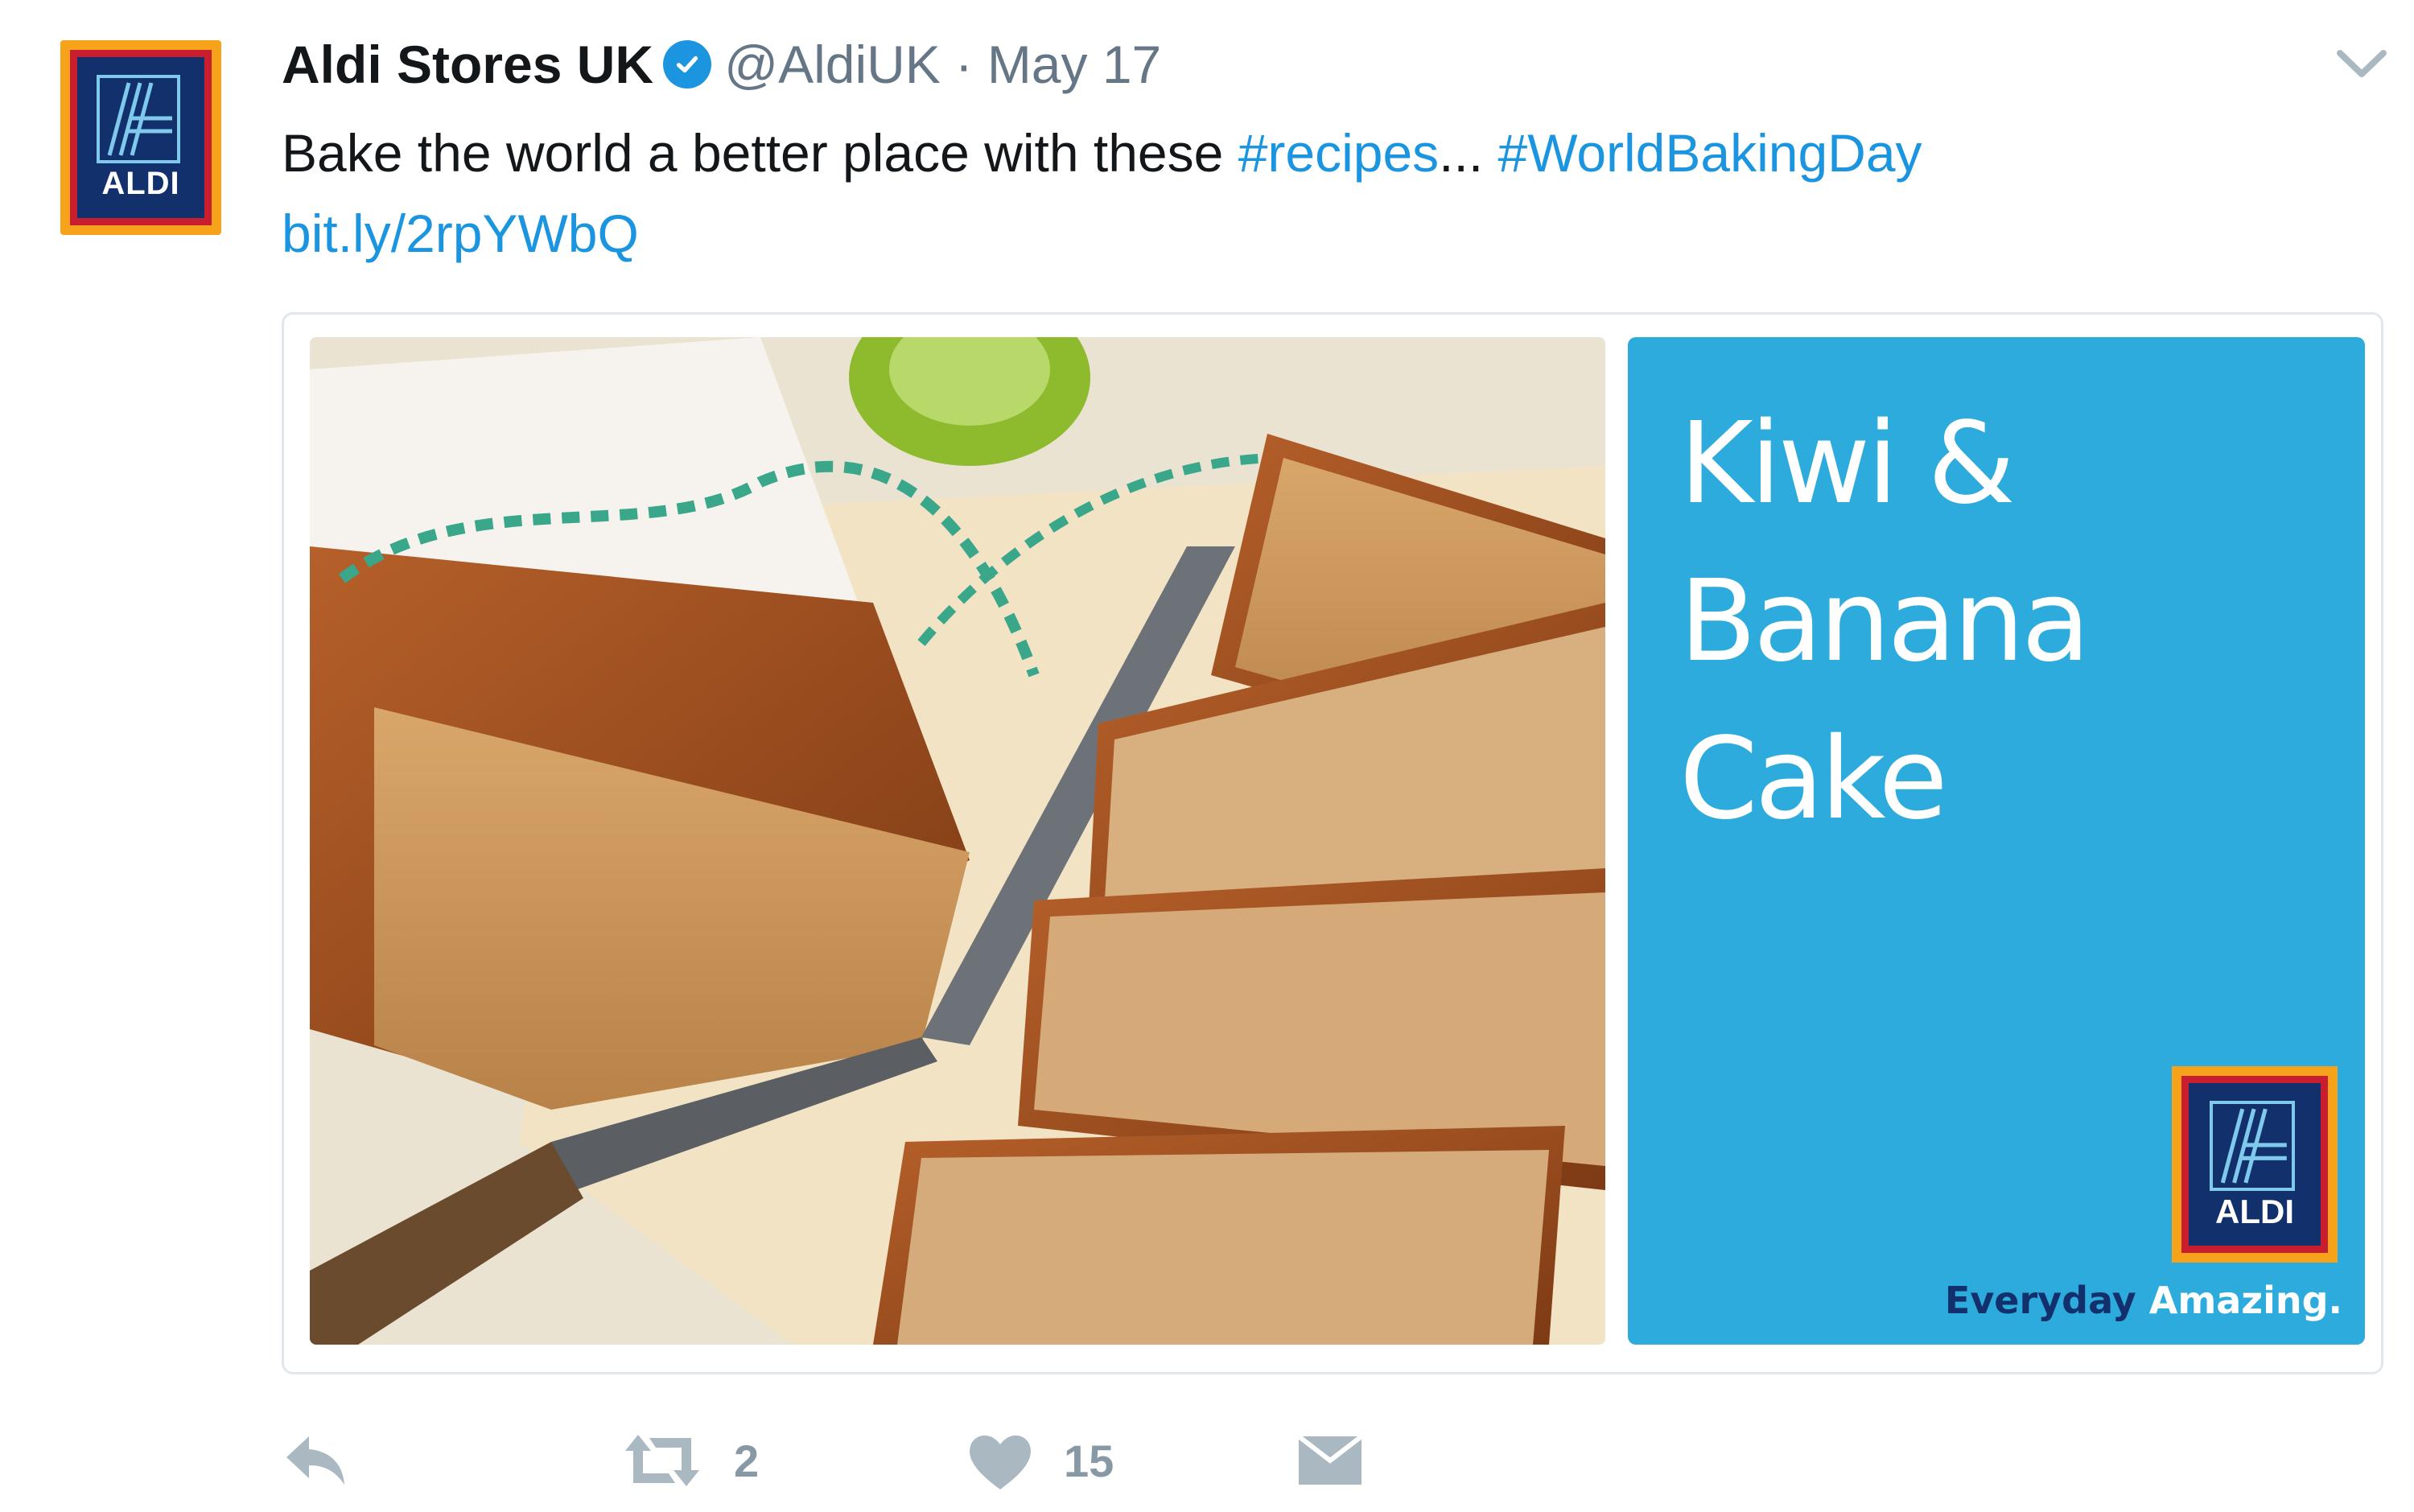 The width and height of the screenshot is (2414, 1512). I want to click on aldi-logo-frame: ALDI, so click(2254, 1164).